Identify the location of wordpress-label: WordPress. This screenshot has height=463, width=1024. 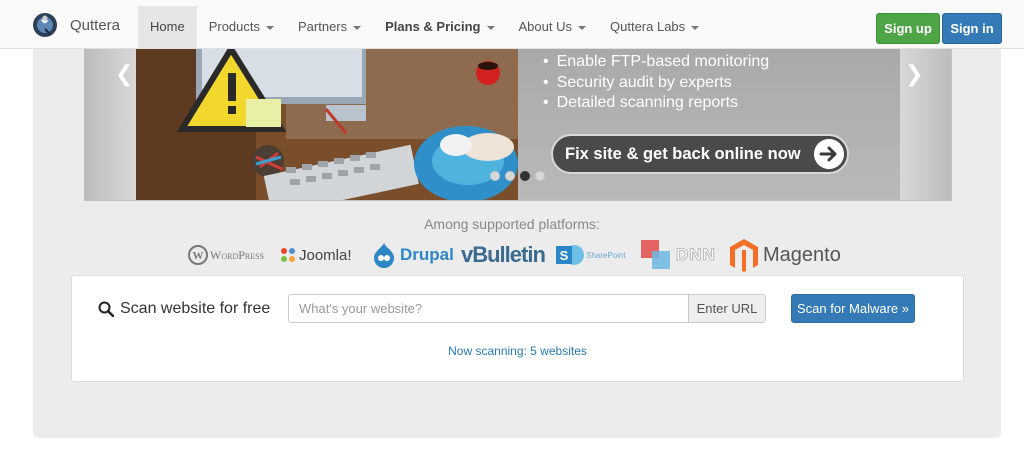
(237, 254).